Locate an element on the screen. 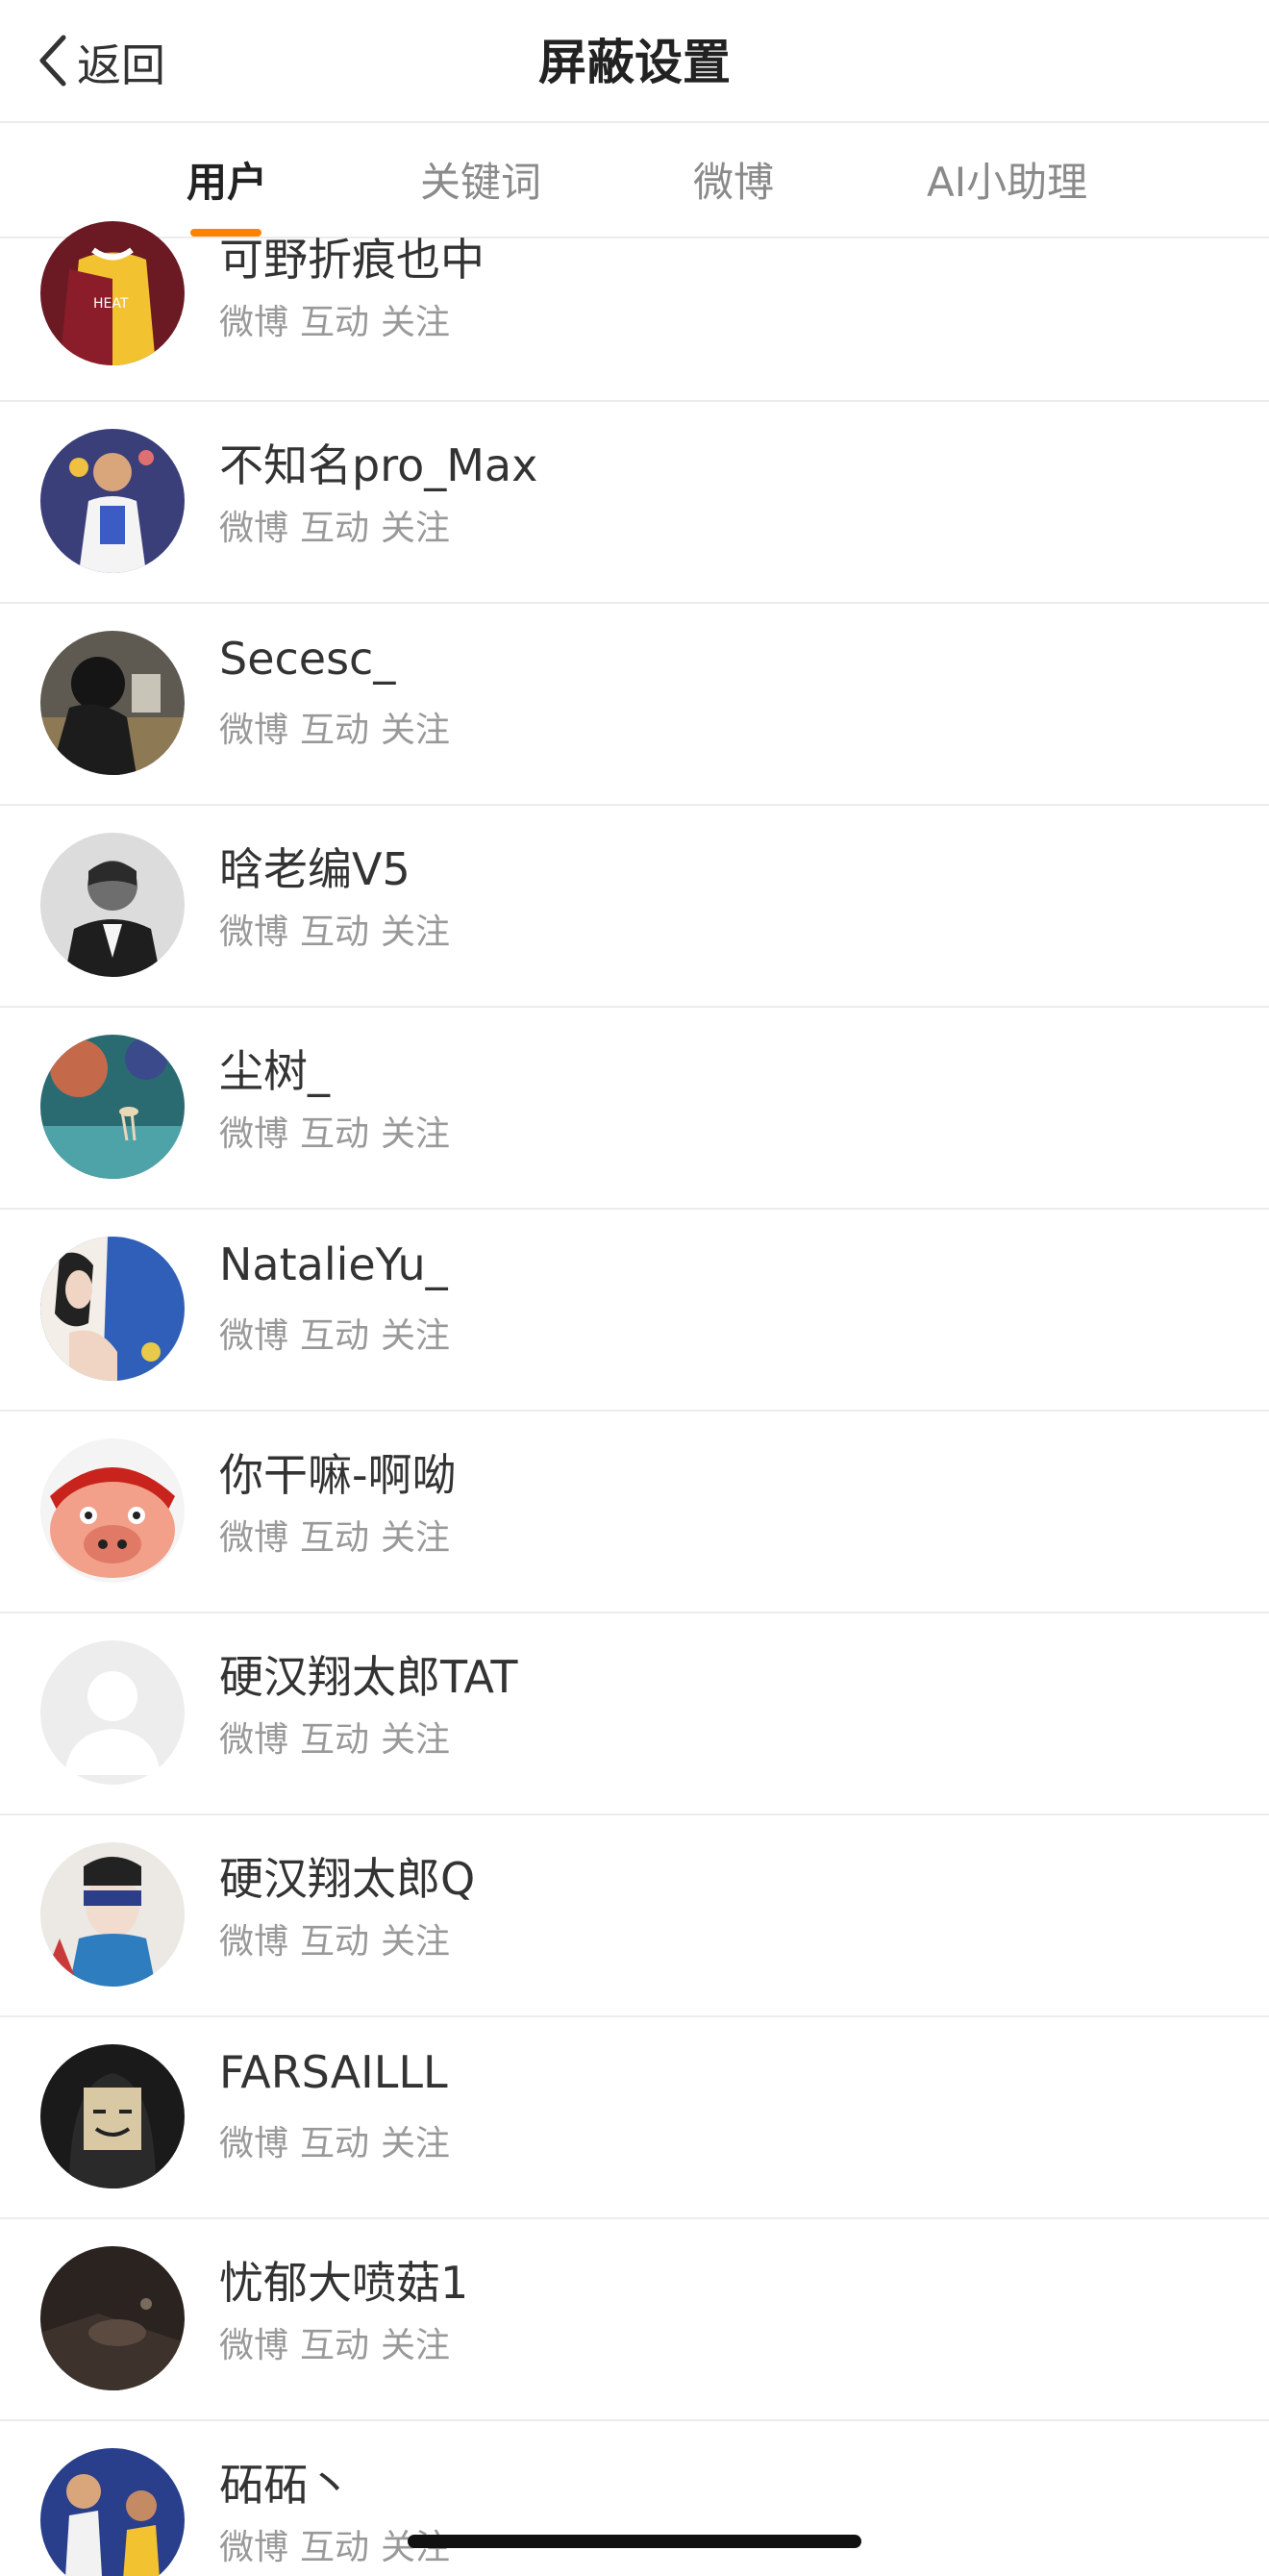 The height and width of the screenshot is (2576, 1269). user-name: 晗老编V5 is located at coordinates (315, 869).